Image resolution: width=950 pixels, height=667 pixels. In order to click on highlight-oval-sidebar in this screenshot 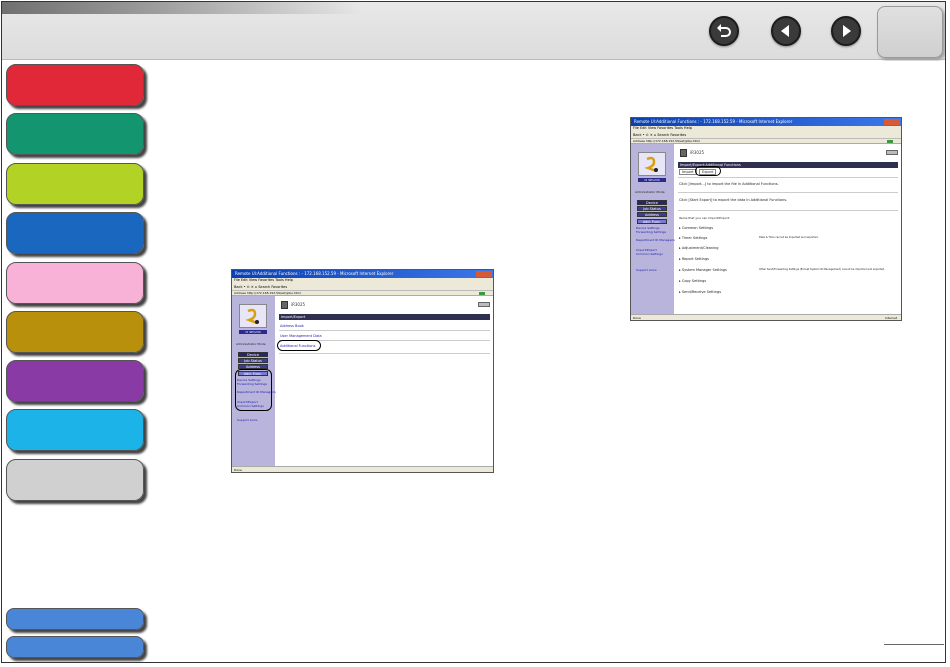, I will do `click(253, 390)`.